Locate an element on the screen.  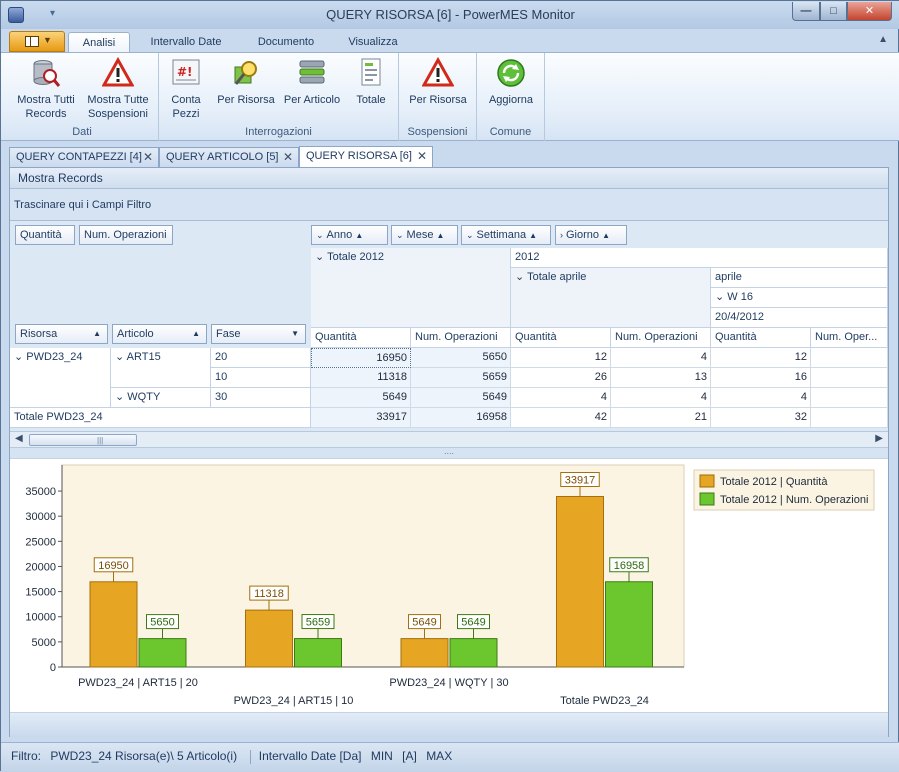
close-button: ✕ is located at coordinates (869, 11).